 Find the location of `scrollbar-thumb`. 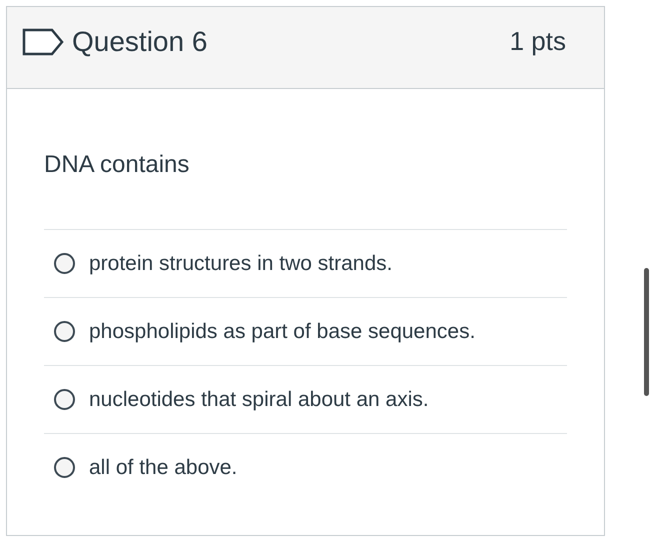

scrollbar-thumb is located at coordinates (646, 332).